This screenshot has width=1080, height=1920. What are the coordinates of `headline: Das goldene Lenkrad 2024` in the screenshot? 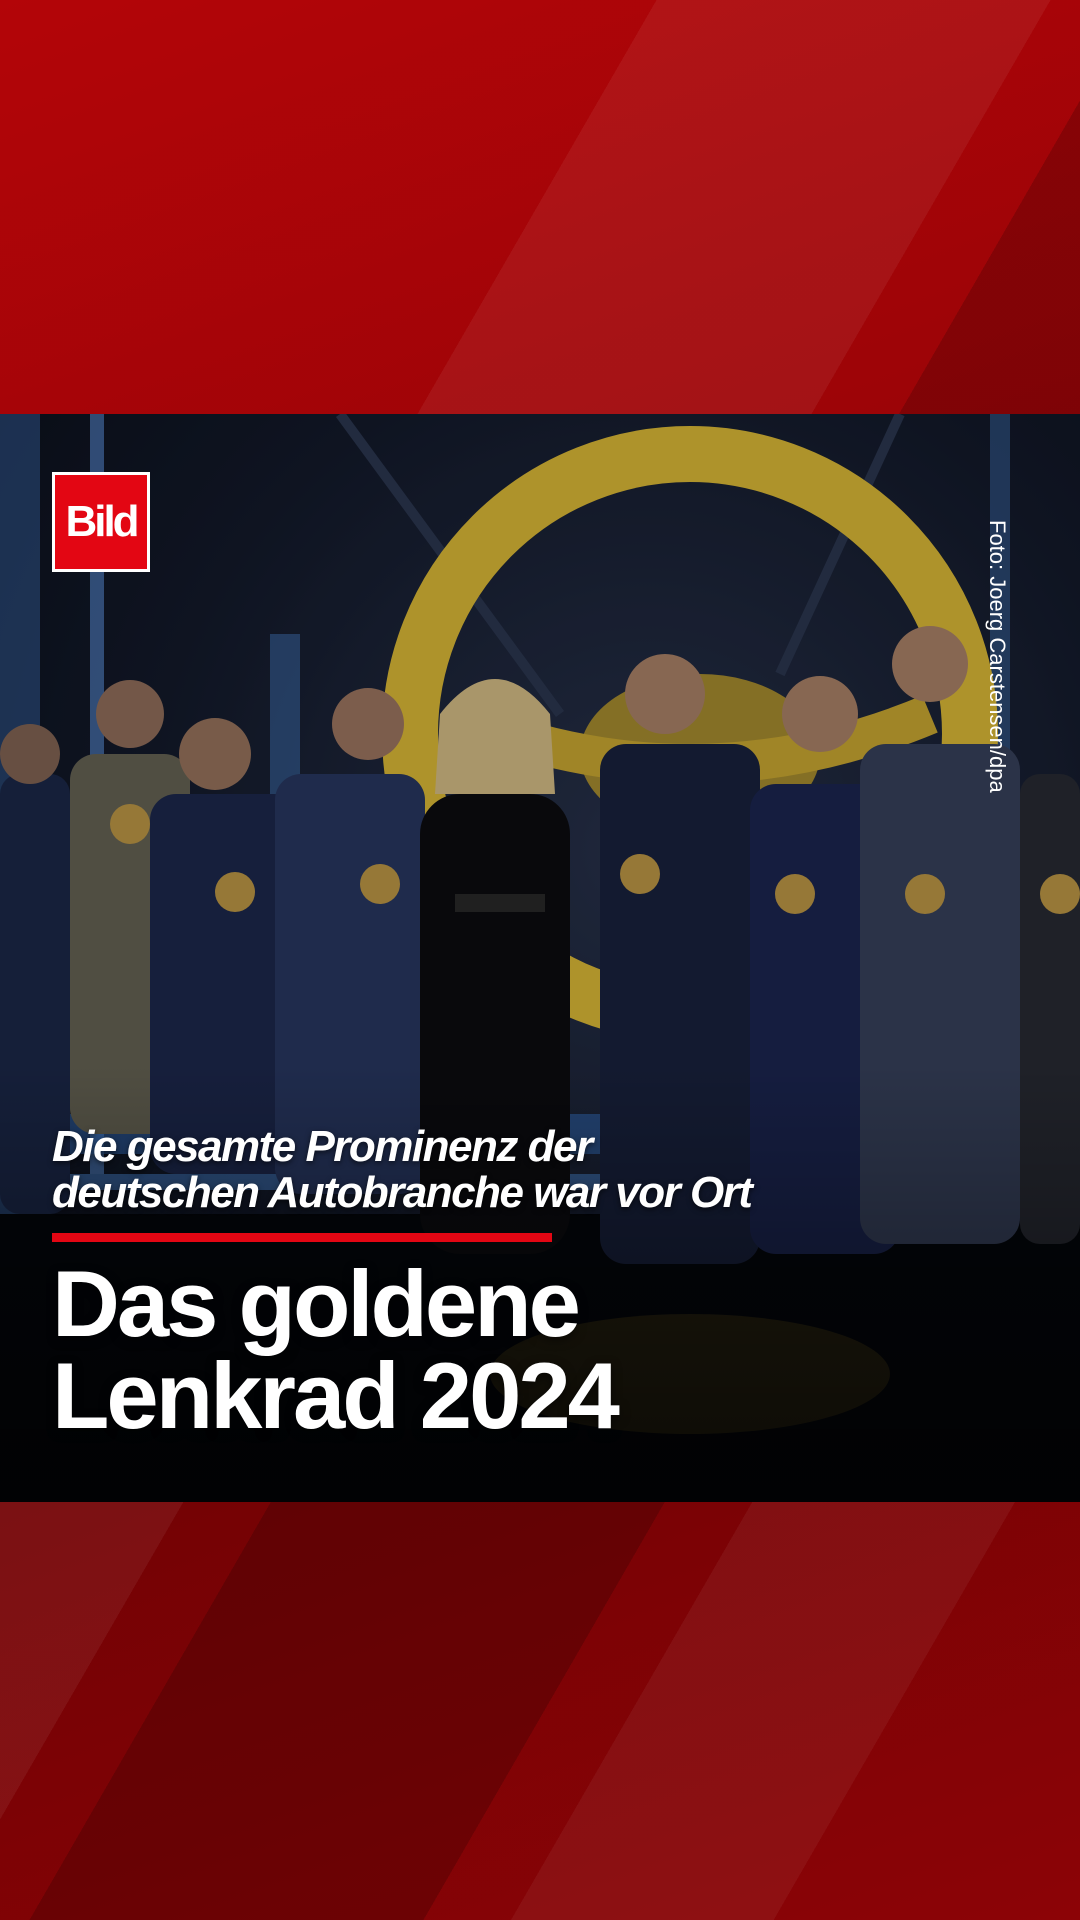 It's located at (502, 1349).